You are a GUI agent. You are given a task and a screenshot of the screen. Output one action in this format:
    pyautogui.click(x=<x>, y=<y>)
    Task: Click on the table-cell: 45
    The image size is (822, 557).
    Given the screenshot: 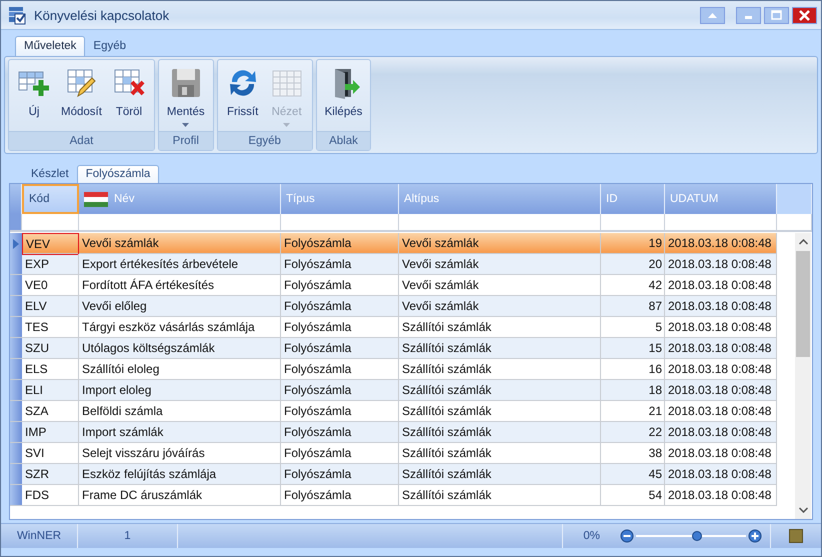 What is the action you would take?
    pyautogui.click(x=633, y=474)
    